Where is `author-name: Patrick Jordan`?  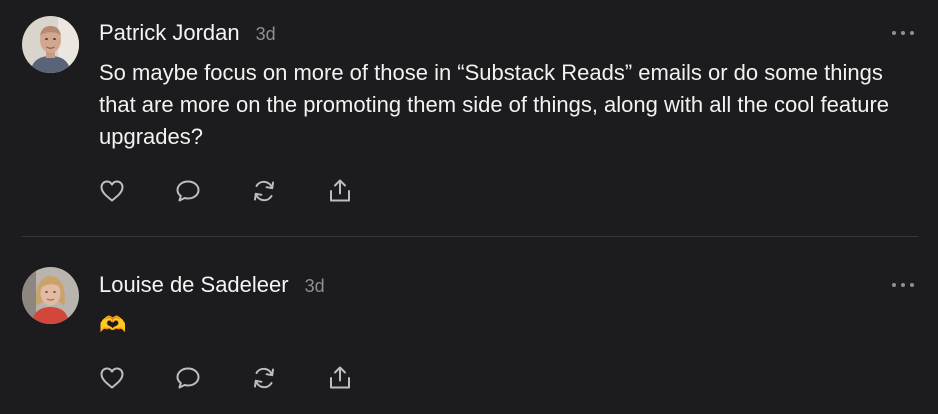
author-name: Patrick Jordan is located at coordinates (169, 33).